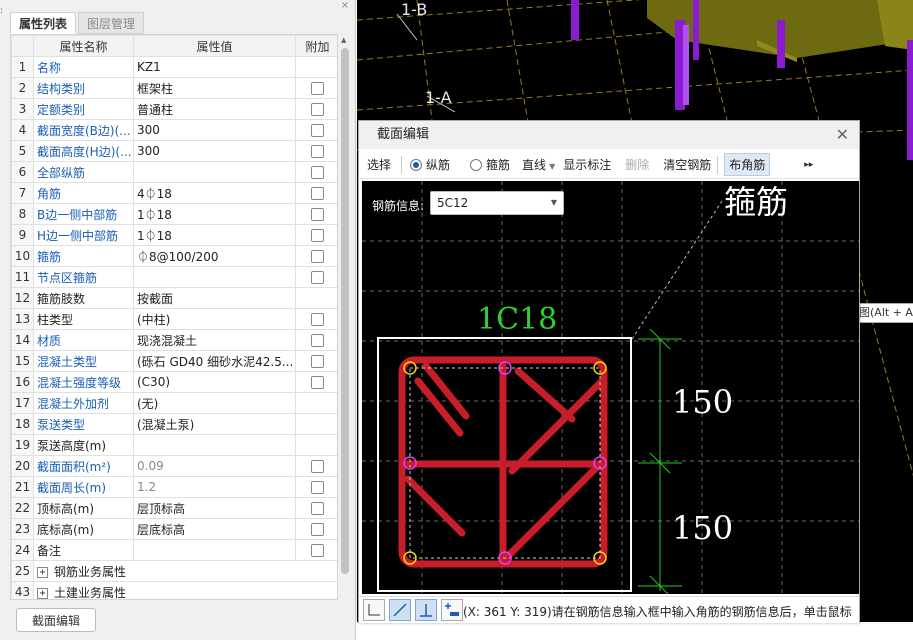 Image resolution: width=913 pixels, height=640 pixels. Describe the element at coordinates (214, 508) in the screenshot. I see `property-value: 层顶标高` at that location.